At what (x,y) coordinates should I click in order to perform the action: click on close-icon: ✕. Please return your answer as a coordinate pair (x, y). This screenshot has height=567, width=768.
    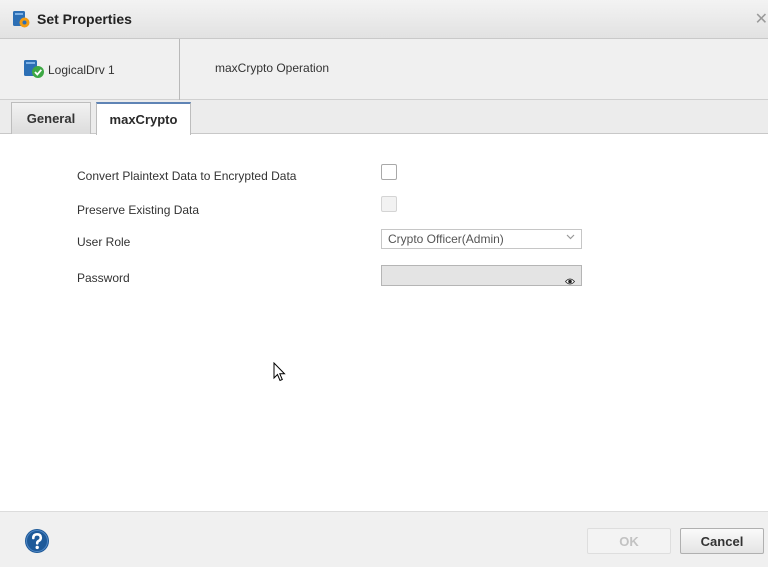
    Looking at the image, I should click on (761, 19).